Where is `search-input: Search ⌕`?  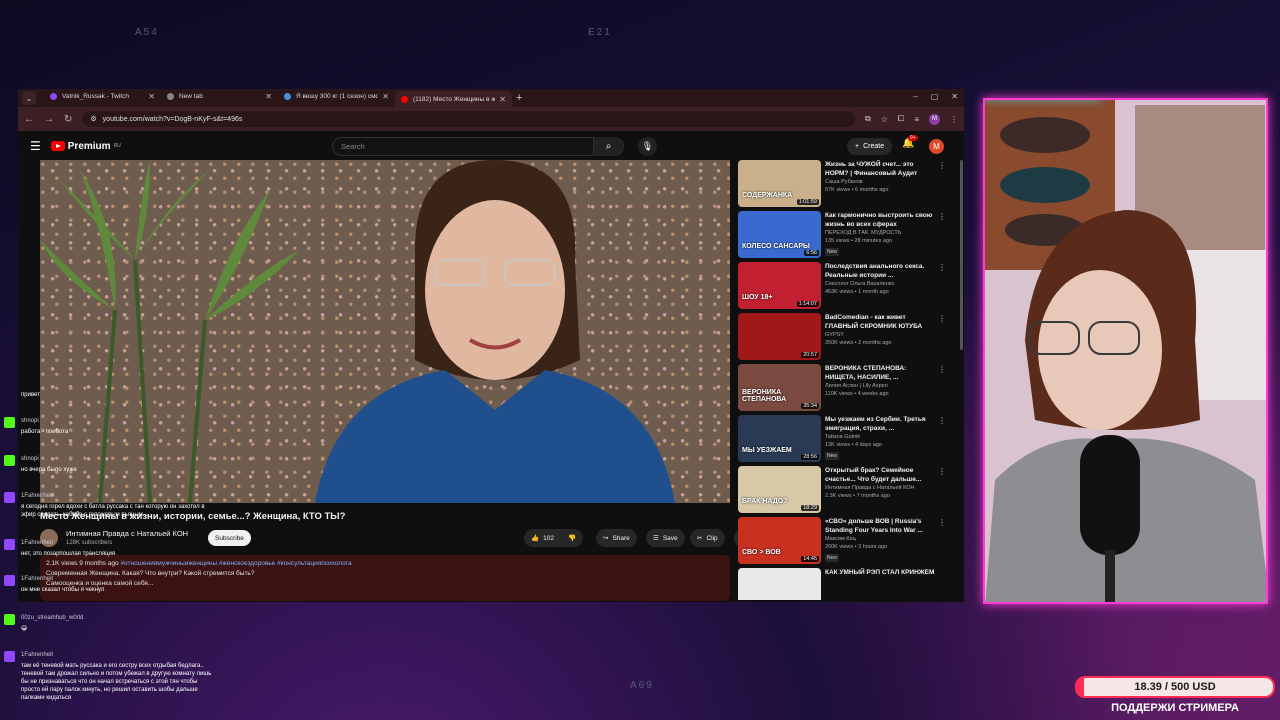
search-input: Search ⌕ is located at coordinates (478, 146).